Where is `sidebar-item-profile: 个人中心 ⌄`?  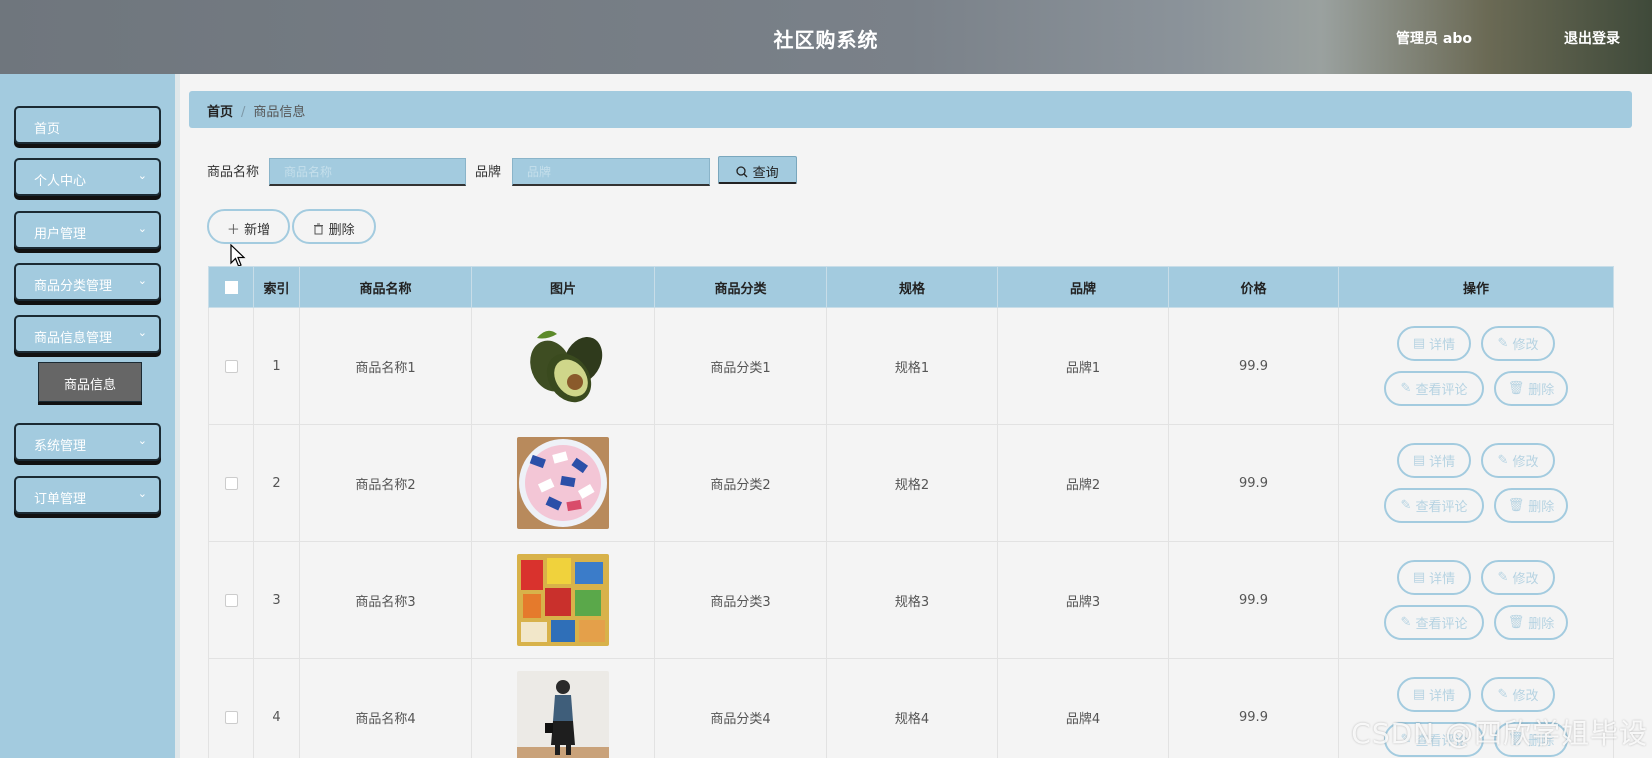 sidebar-item-profile: 个人中心 ⌄ is located at coordinates (87, 177).